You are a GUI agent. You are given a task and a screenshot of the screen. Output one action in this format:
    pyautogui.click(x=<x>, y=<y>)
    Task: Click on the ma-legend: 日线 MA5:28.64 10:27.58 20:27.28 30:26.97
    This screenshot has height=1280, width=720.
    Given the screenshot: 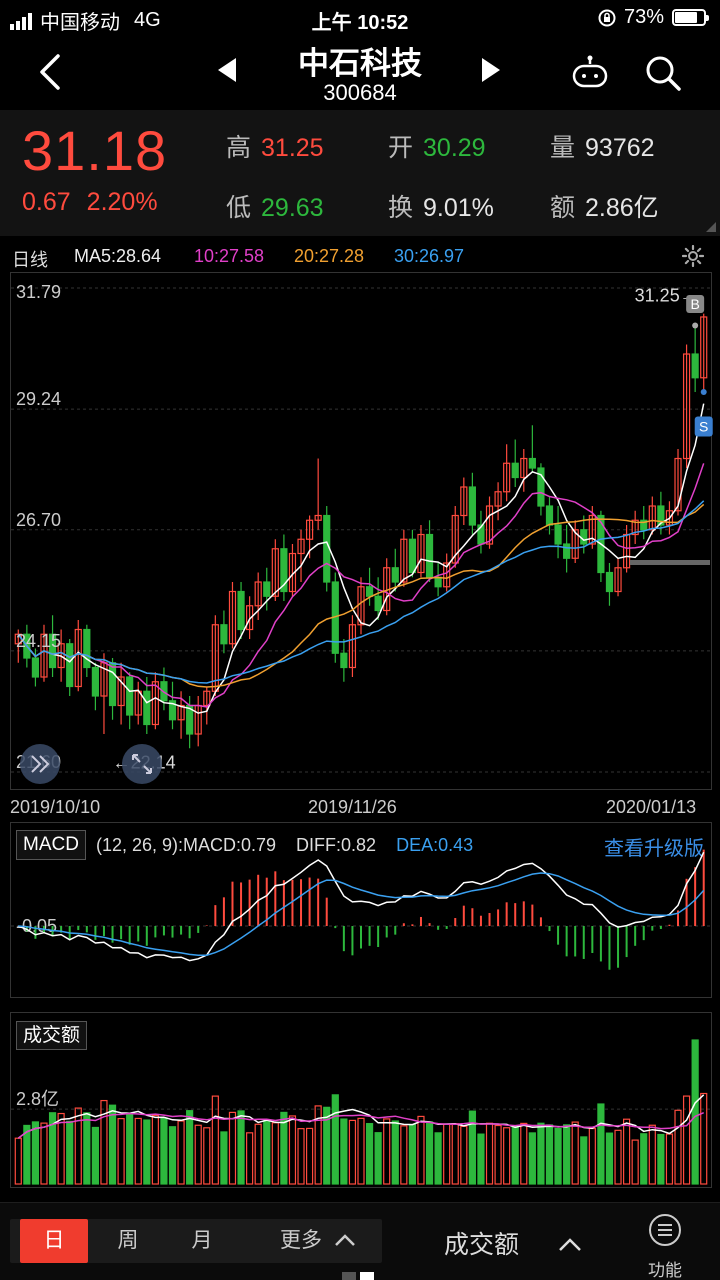 What is the action you would take?
    pyautogui.click(x=360, y=256)
    